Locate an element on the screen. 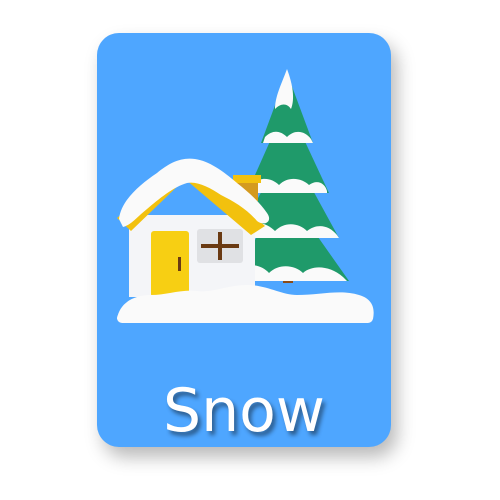  window-icon is located at coordinates (220, 246).